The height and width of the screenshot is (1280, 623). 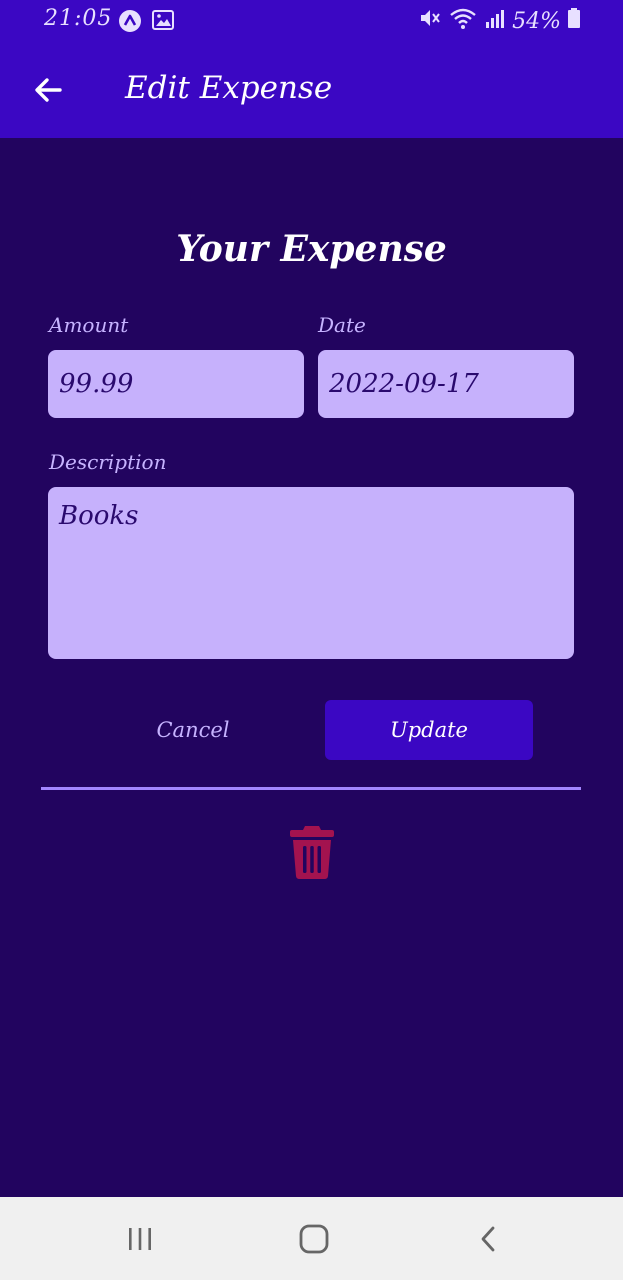 I want to click on status-right-icons: 54%, so click(x=499, y=21).